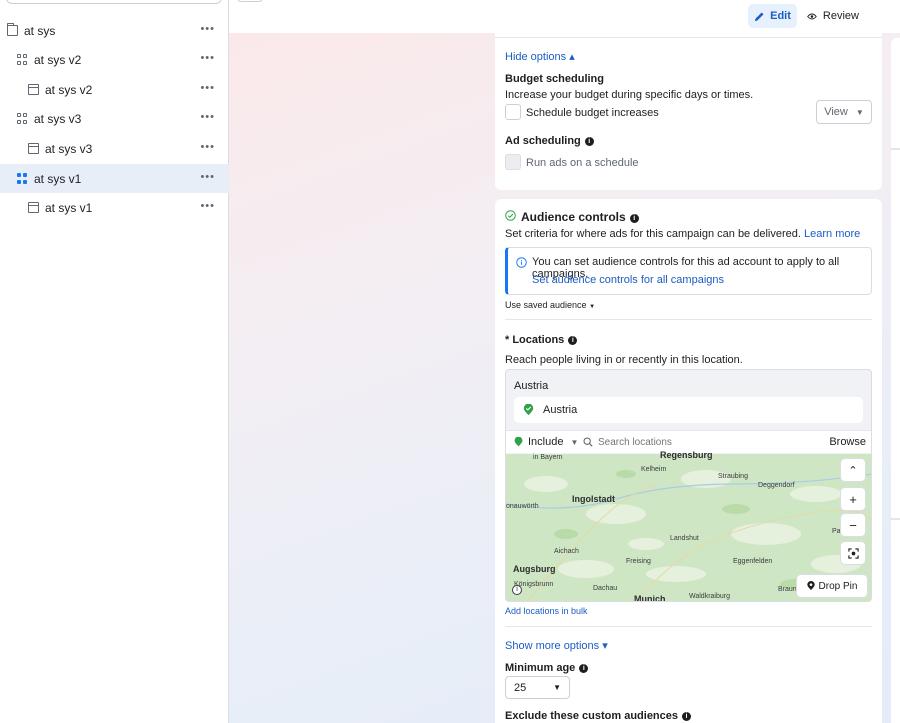 Image resolution: width=900 pixels, height=723 pixels. What do you see at coordinates (546, 305) in the screenshot?
I see `saved-audience-label: Use saved audience` at bounding box center [546, 305].